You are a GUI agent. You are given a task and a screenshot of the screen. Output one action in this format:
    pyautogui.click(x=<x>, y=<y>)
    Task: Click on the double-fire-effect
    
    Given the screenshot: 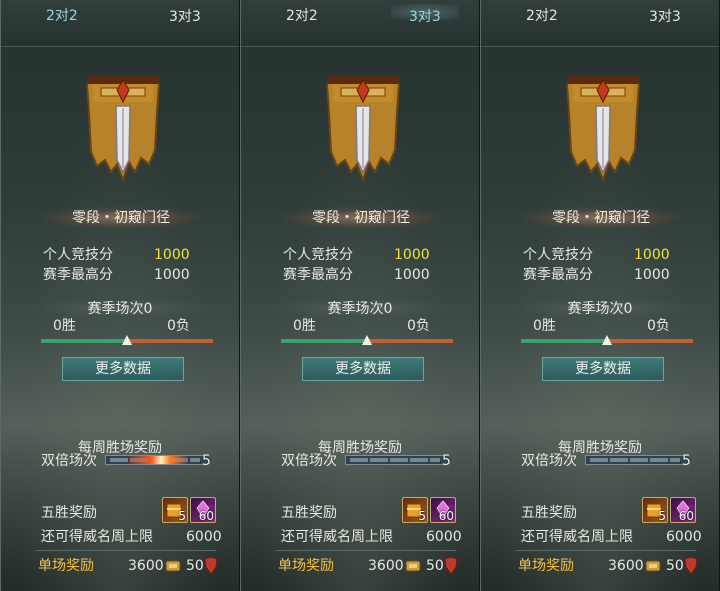 What is the action you would take?
    pyautogui.click(x=158, y=460)
    